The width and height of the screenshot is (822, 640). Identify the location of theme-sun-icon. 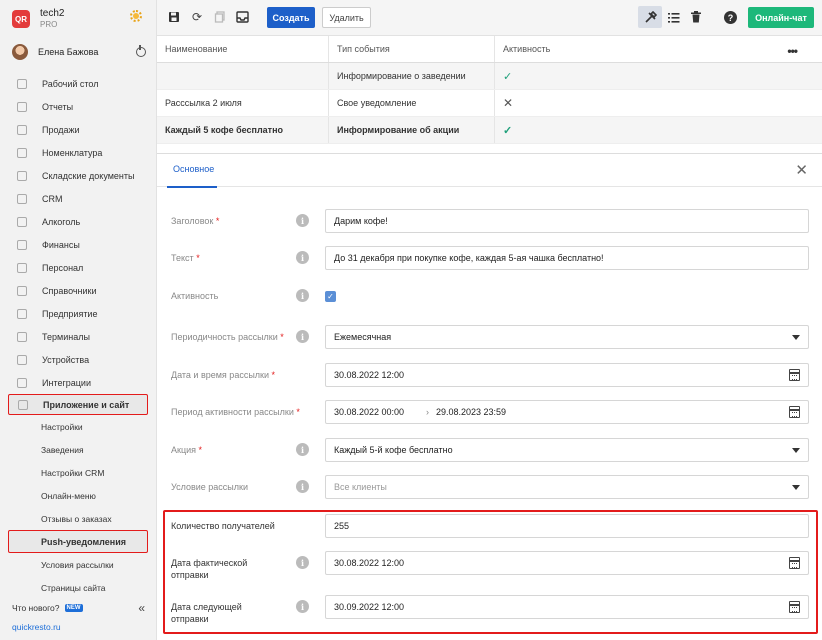
(136, 16).